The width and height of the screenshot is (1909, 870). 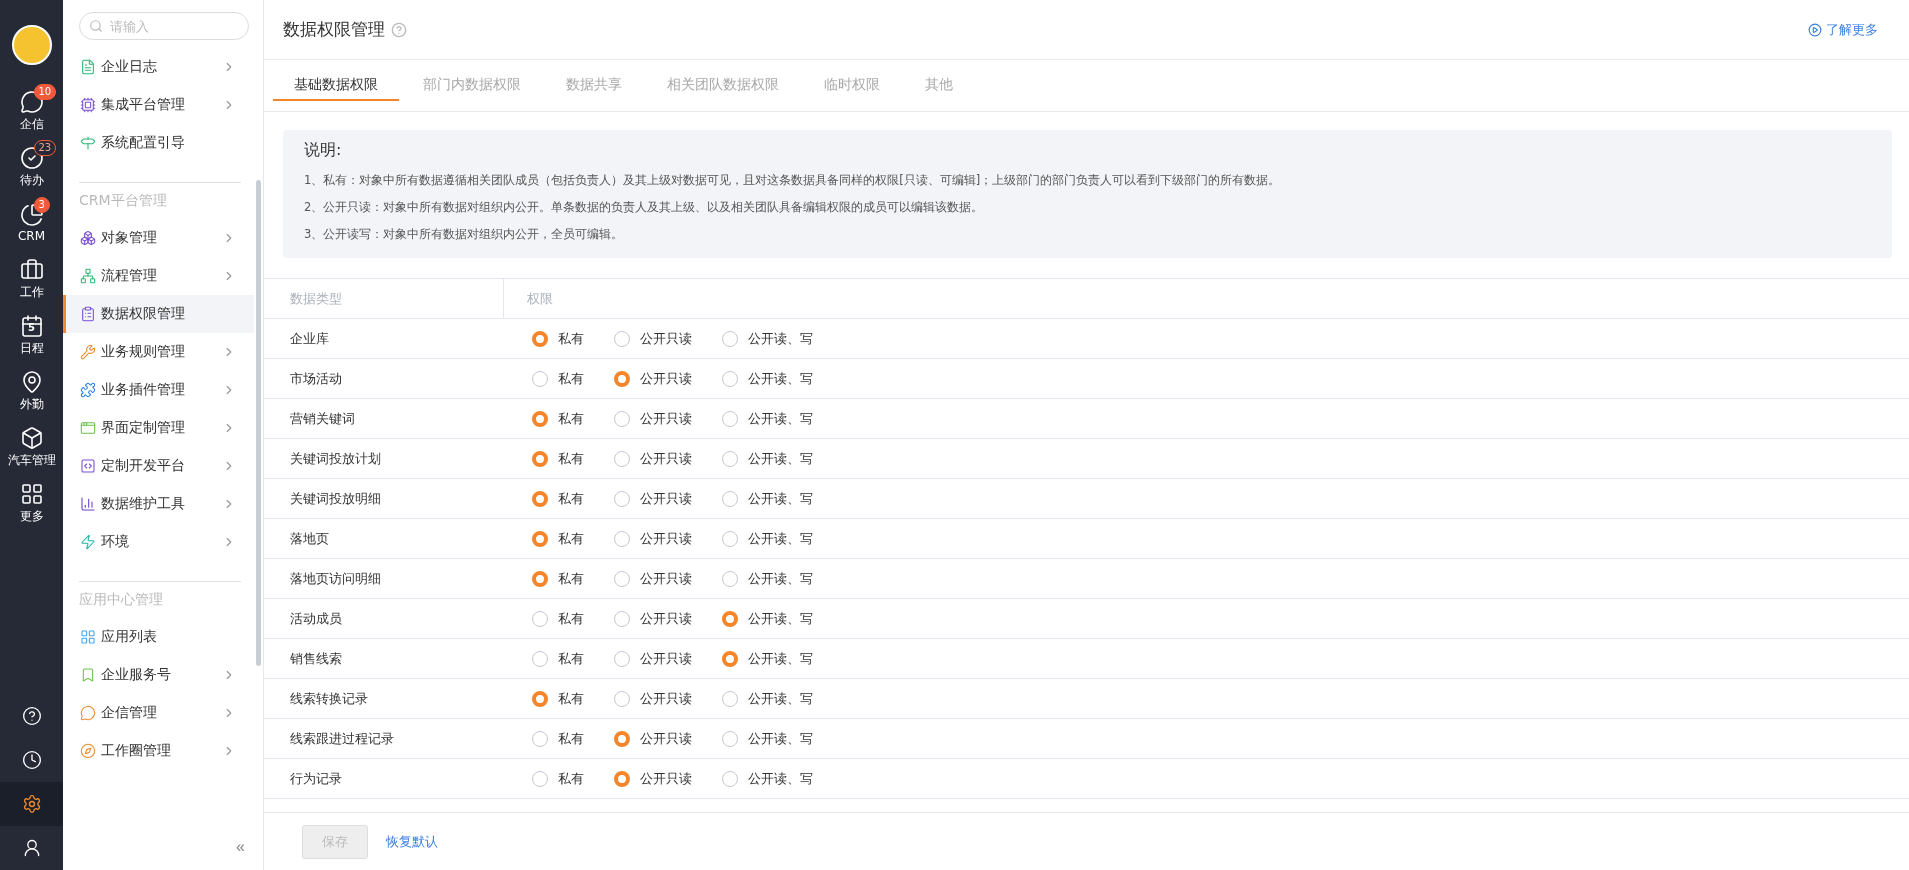 What do you see at coordinates (158, 713) in the screenshot?
I see `sidebar-item: 企信管理` at bounding box center [158, 713].